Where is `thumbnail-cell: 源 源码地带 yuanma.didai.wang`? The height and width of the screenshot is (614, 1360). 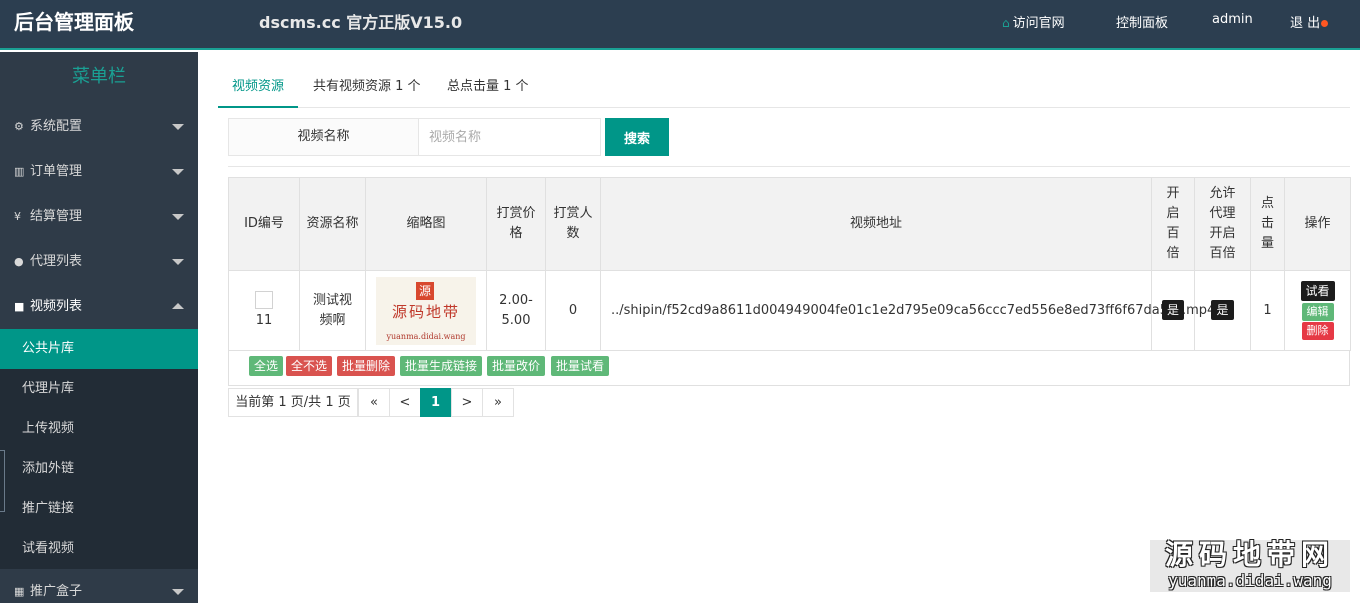
thumbnail-cell: 源 源码地带 yuanma.didai.wang is located at coordinates (426, 310).